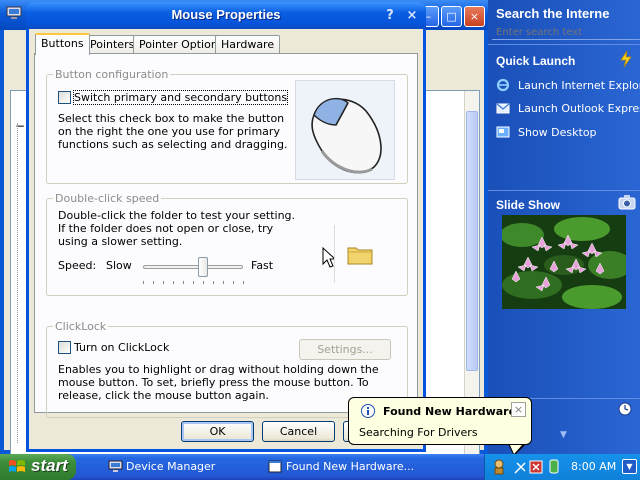 The height and width of the screenshot is (480, 640). I want to click on camera-icon, so click(627, 202).